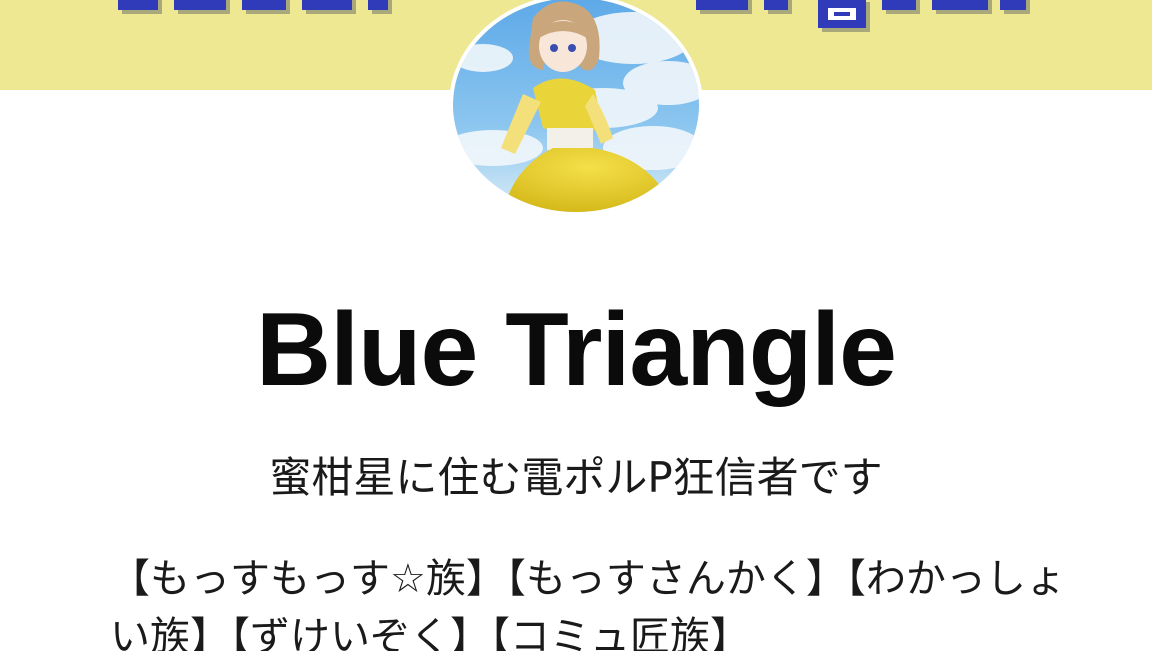 Image resolution: width=1152 pixels, height=651 pixels. Describe the element at coordinates (576, 350) in the screenshot. I see `display-name: Blue Triangle` at that location.